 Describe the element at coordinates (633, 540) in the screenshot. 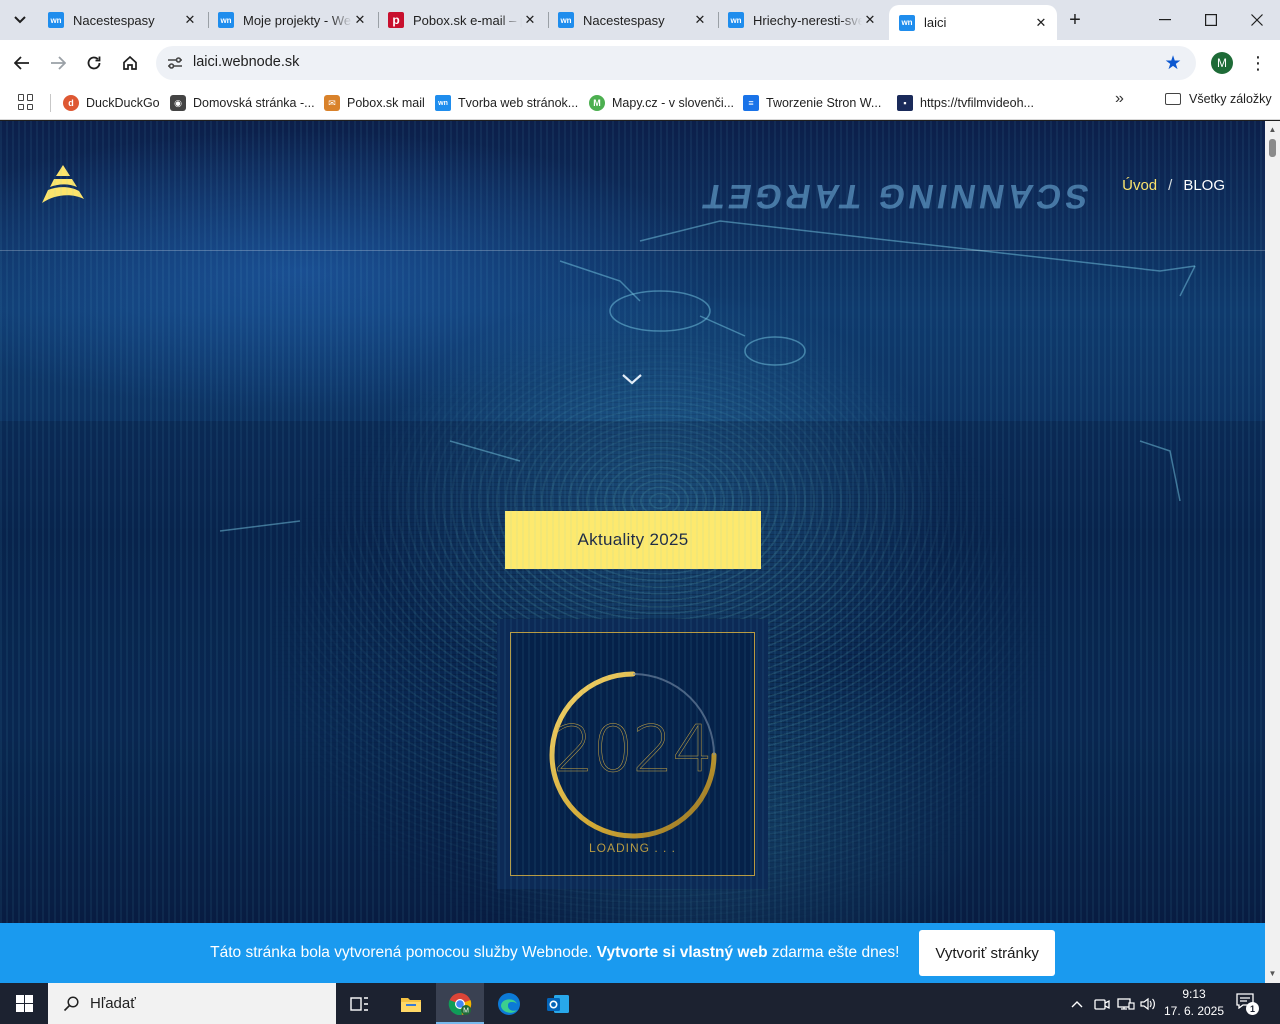

I see `aktuality-button: Aktuality 2025` at that location.